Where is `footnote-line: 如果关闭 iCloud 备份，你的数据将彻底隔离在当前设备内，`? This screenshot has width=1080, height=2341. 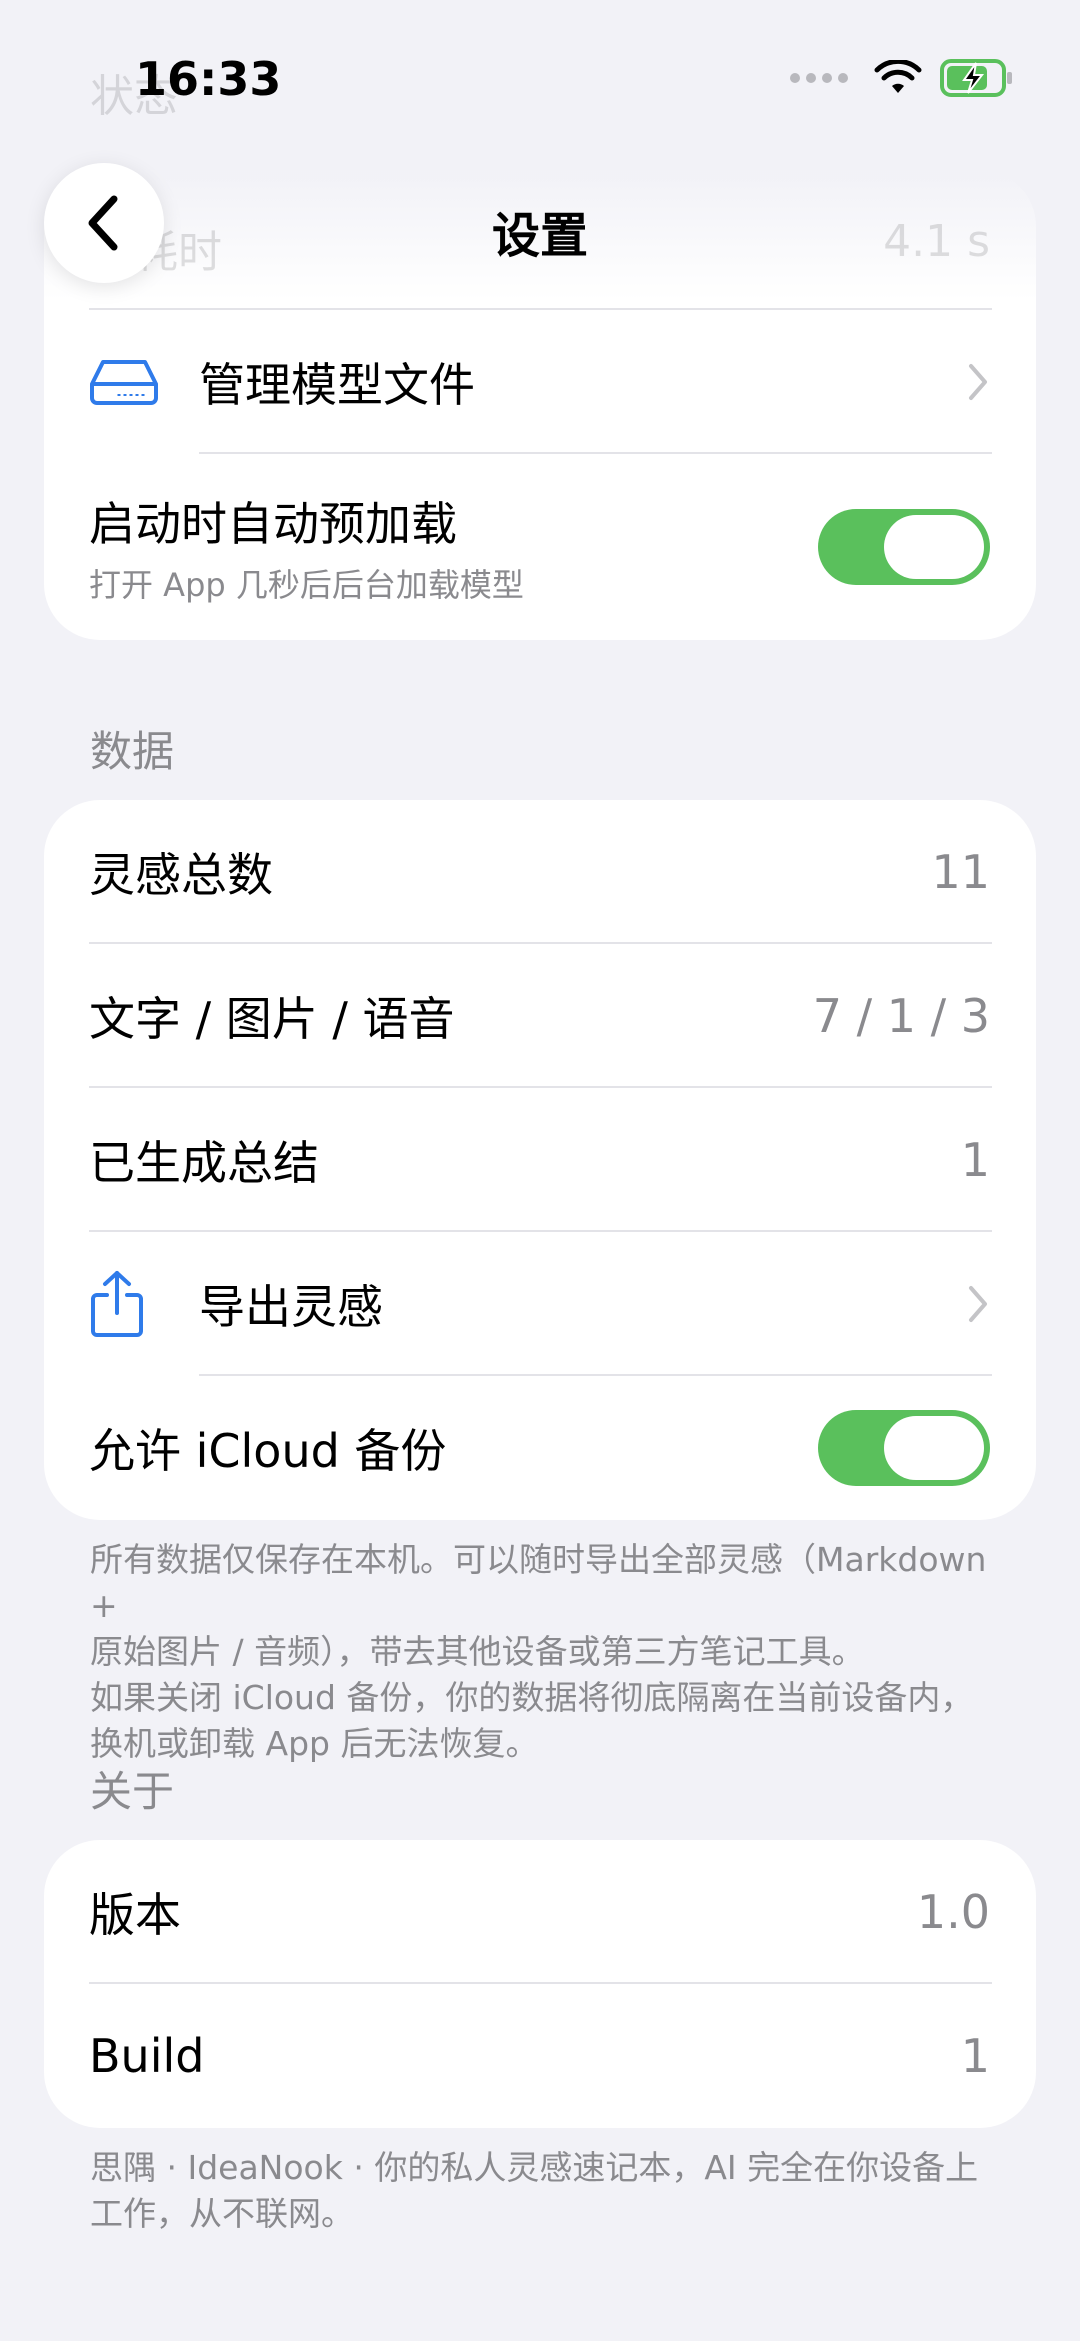 footnote-line: 如果关闭 iCloud 备份，你的数据将彻底隔离在当前设备内， is located at coordinates (532, 1697).